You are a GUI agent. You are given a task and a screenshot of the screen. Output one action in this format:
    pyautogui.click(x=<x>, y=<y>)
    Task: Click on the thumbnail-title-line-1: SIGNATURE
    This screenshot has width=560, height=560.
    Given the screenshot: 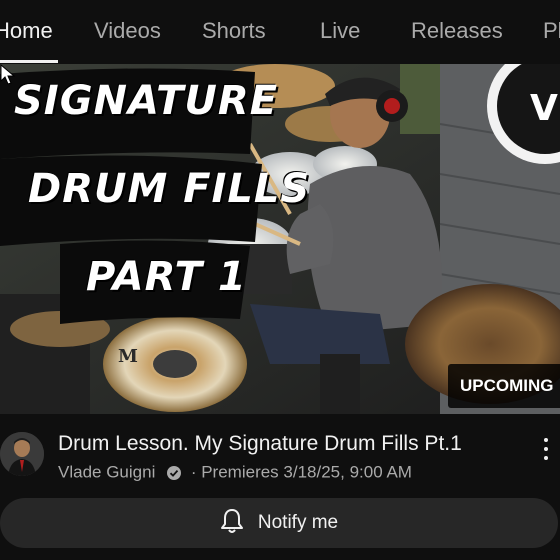 What is the action you would take?
    pyautogui.click(x=146, y=101)
    